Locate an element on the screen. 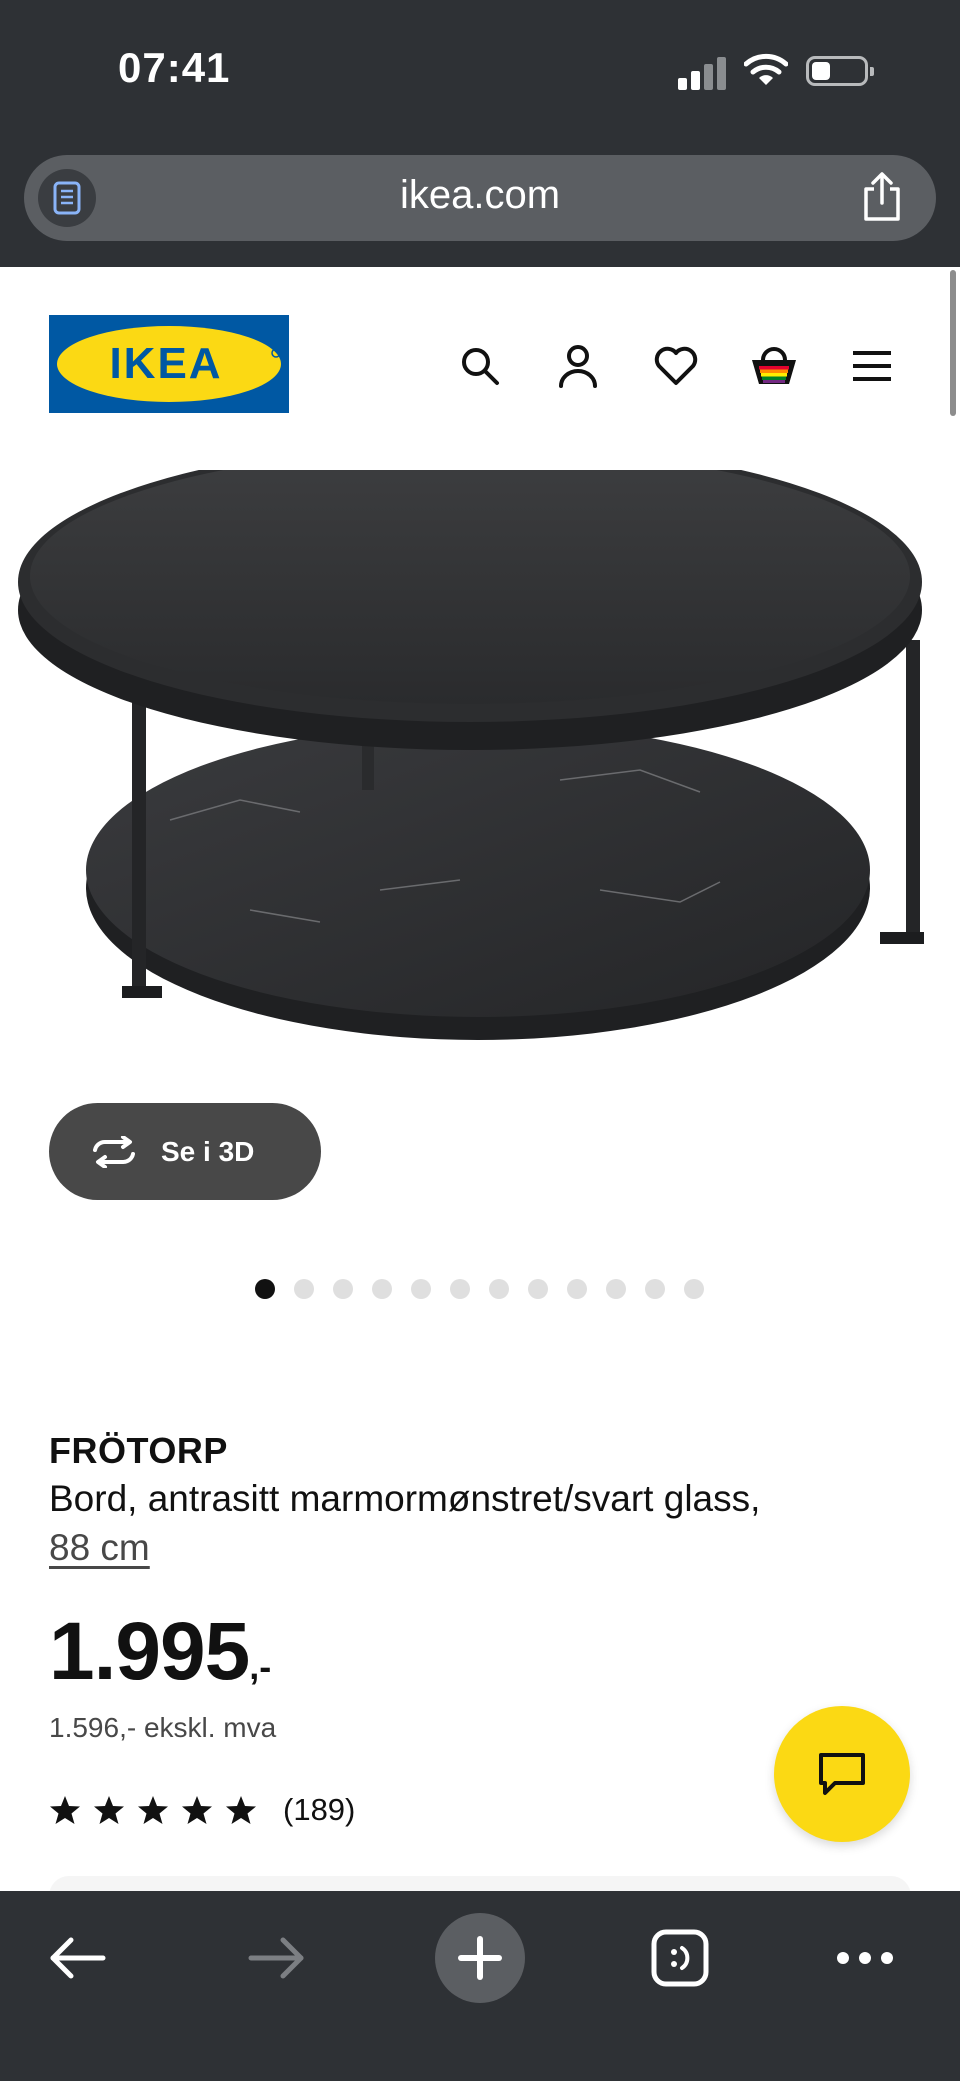  rating-stars is located at coordinates (153, 1810).